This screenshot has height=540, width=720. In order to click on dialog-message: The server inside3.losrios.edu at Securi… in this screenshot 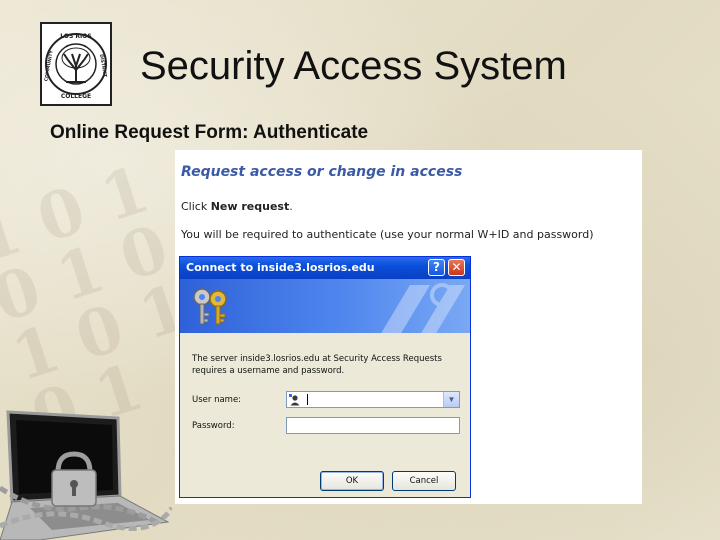, I will do `click(317, 365)`.